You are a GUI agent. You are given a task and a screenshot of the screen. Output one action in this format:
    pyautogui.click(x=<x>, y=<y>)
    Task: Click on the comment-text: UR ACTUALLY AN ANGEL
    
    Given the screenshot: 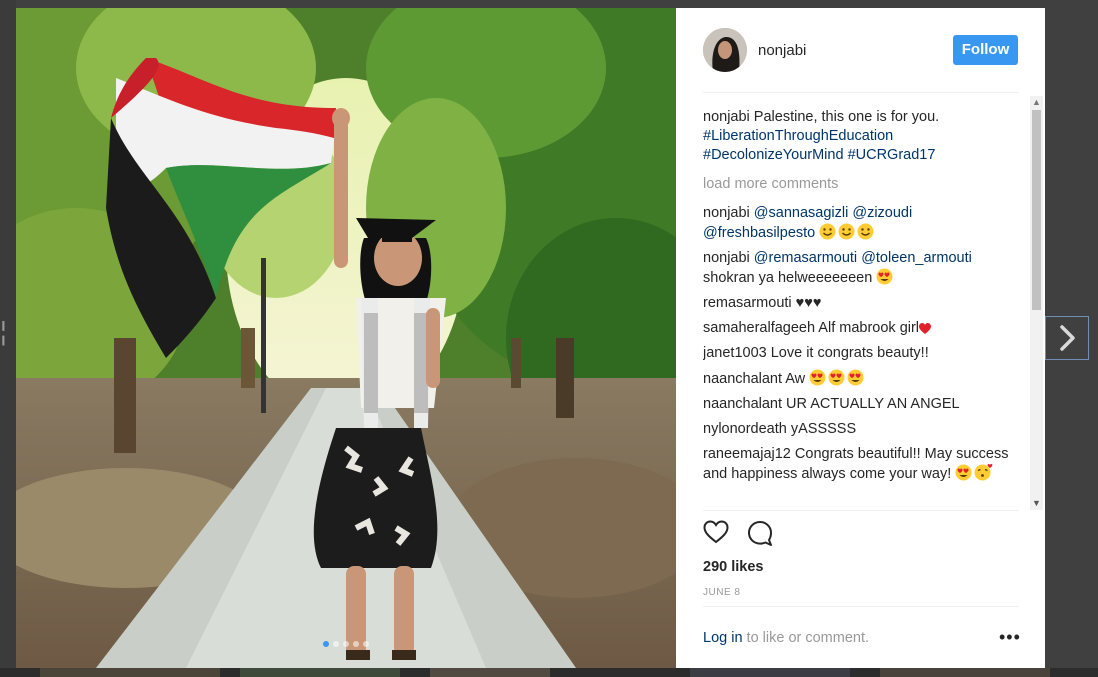 What is the action you would take?
    pyautogui.click(x=873, y=404)
    